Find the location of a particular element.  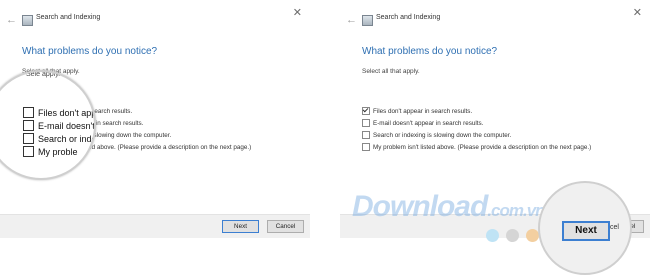

magnified-next-button: Next is located at coordinates (586, 231).